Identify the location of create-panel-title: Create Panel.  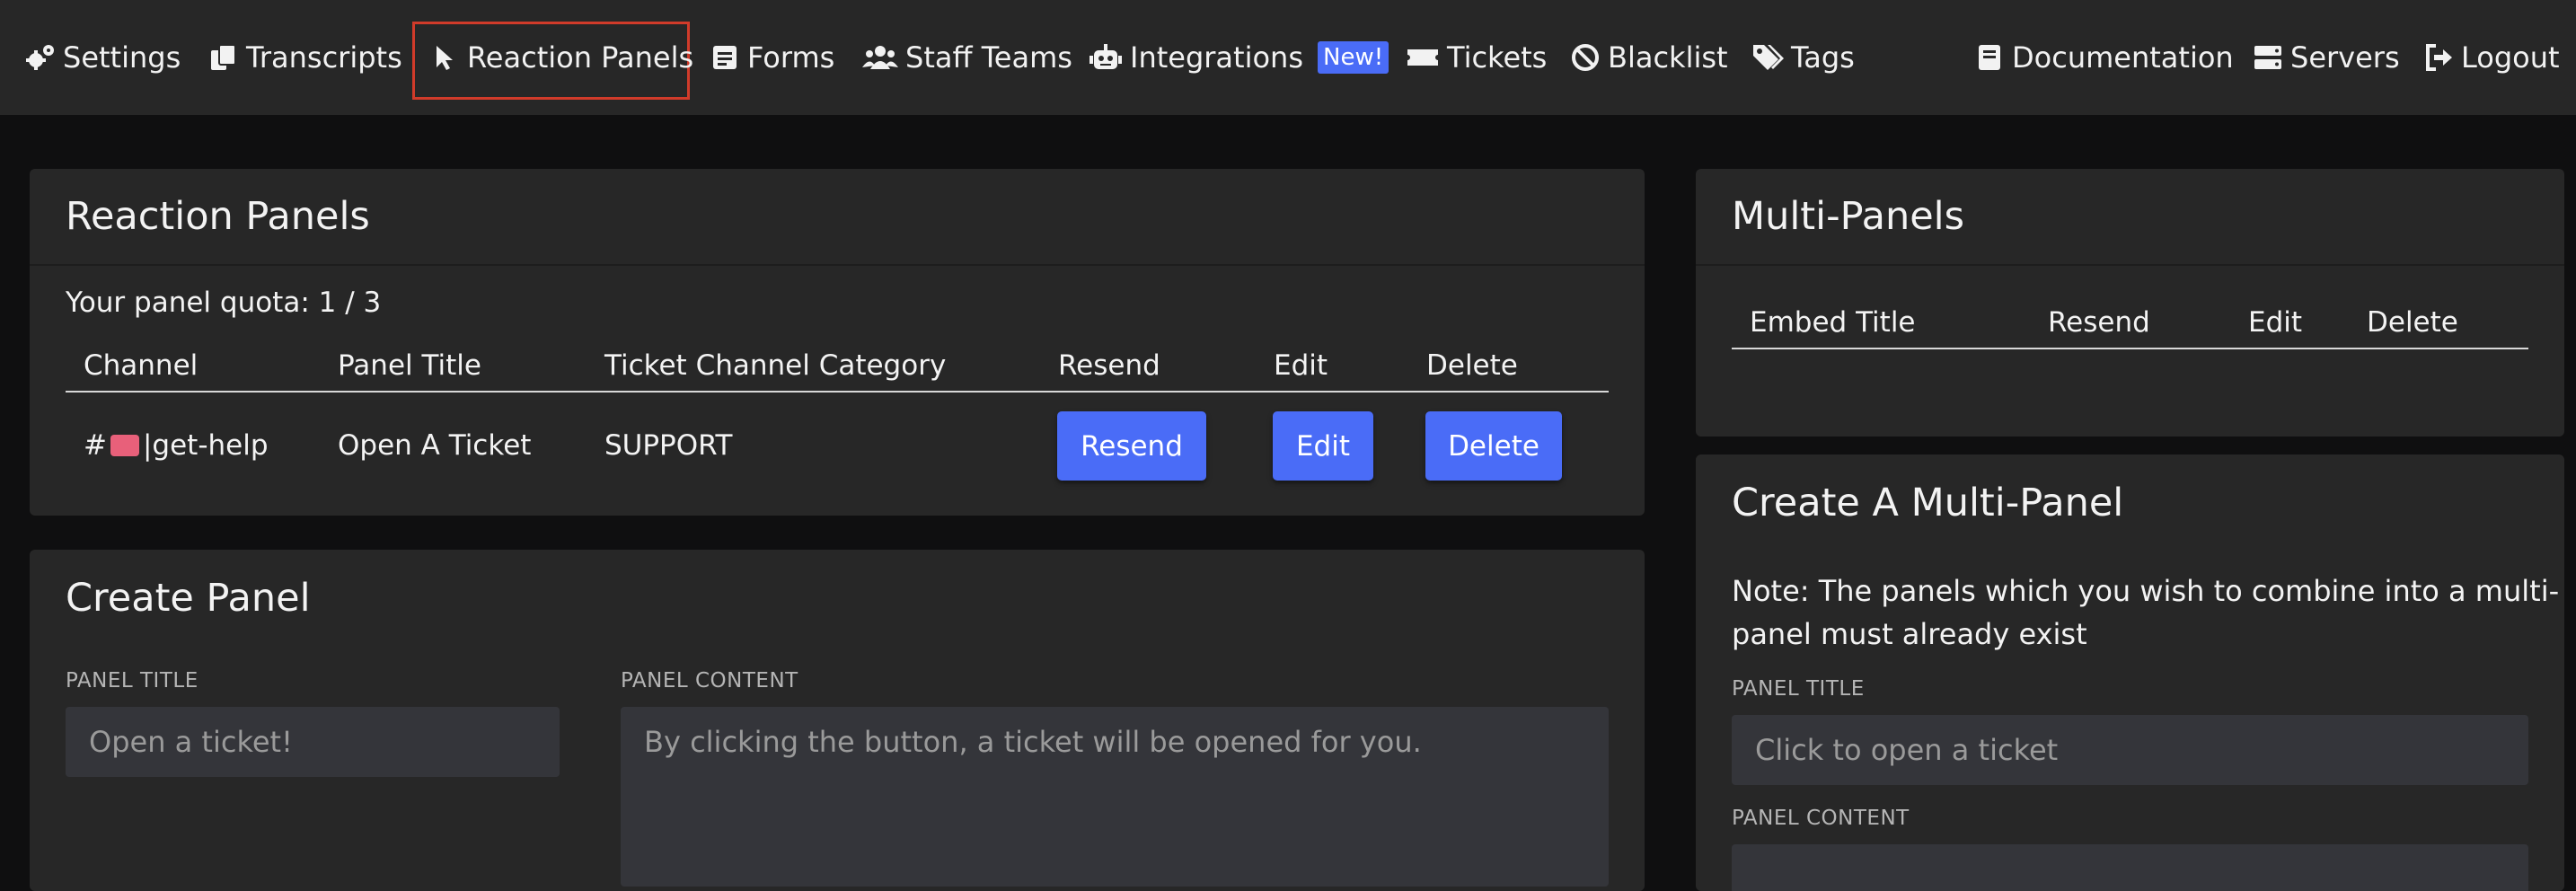
(188, 599).